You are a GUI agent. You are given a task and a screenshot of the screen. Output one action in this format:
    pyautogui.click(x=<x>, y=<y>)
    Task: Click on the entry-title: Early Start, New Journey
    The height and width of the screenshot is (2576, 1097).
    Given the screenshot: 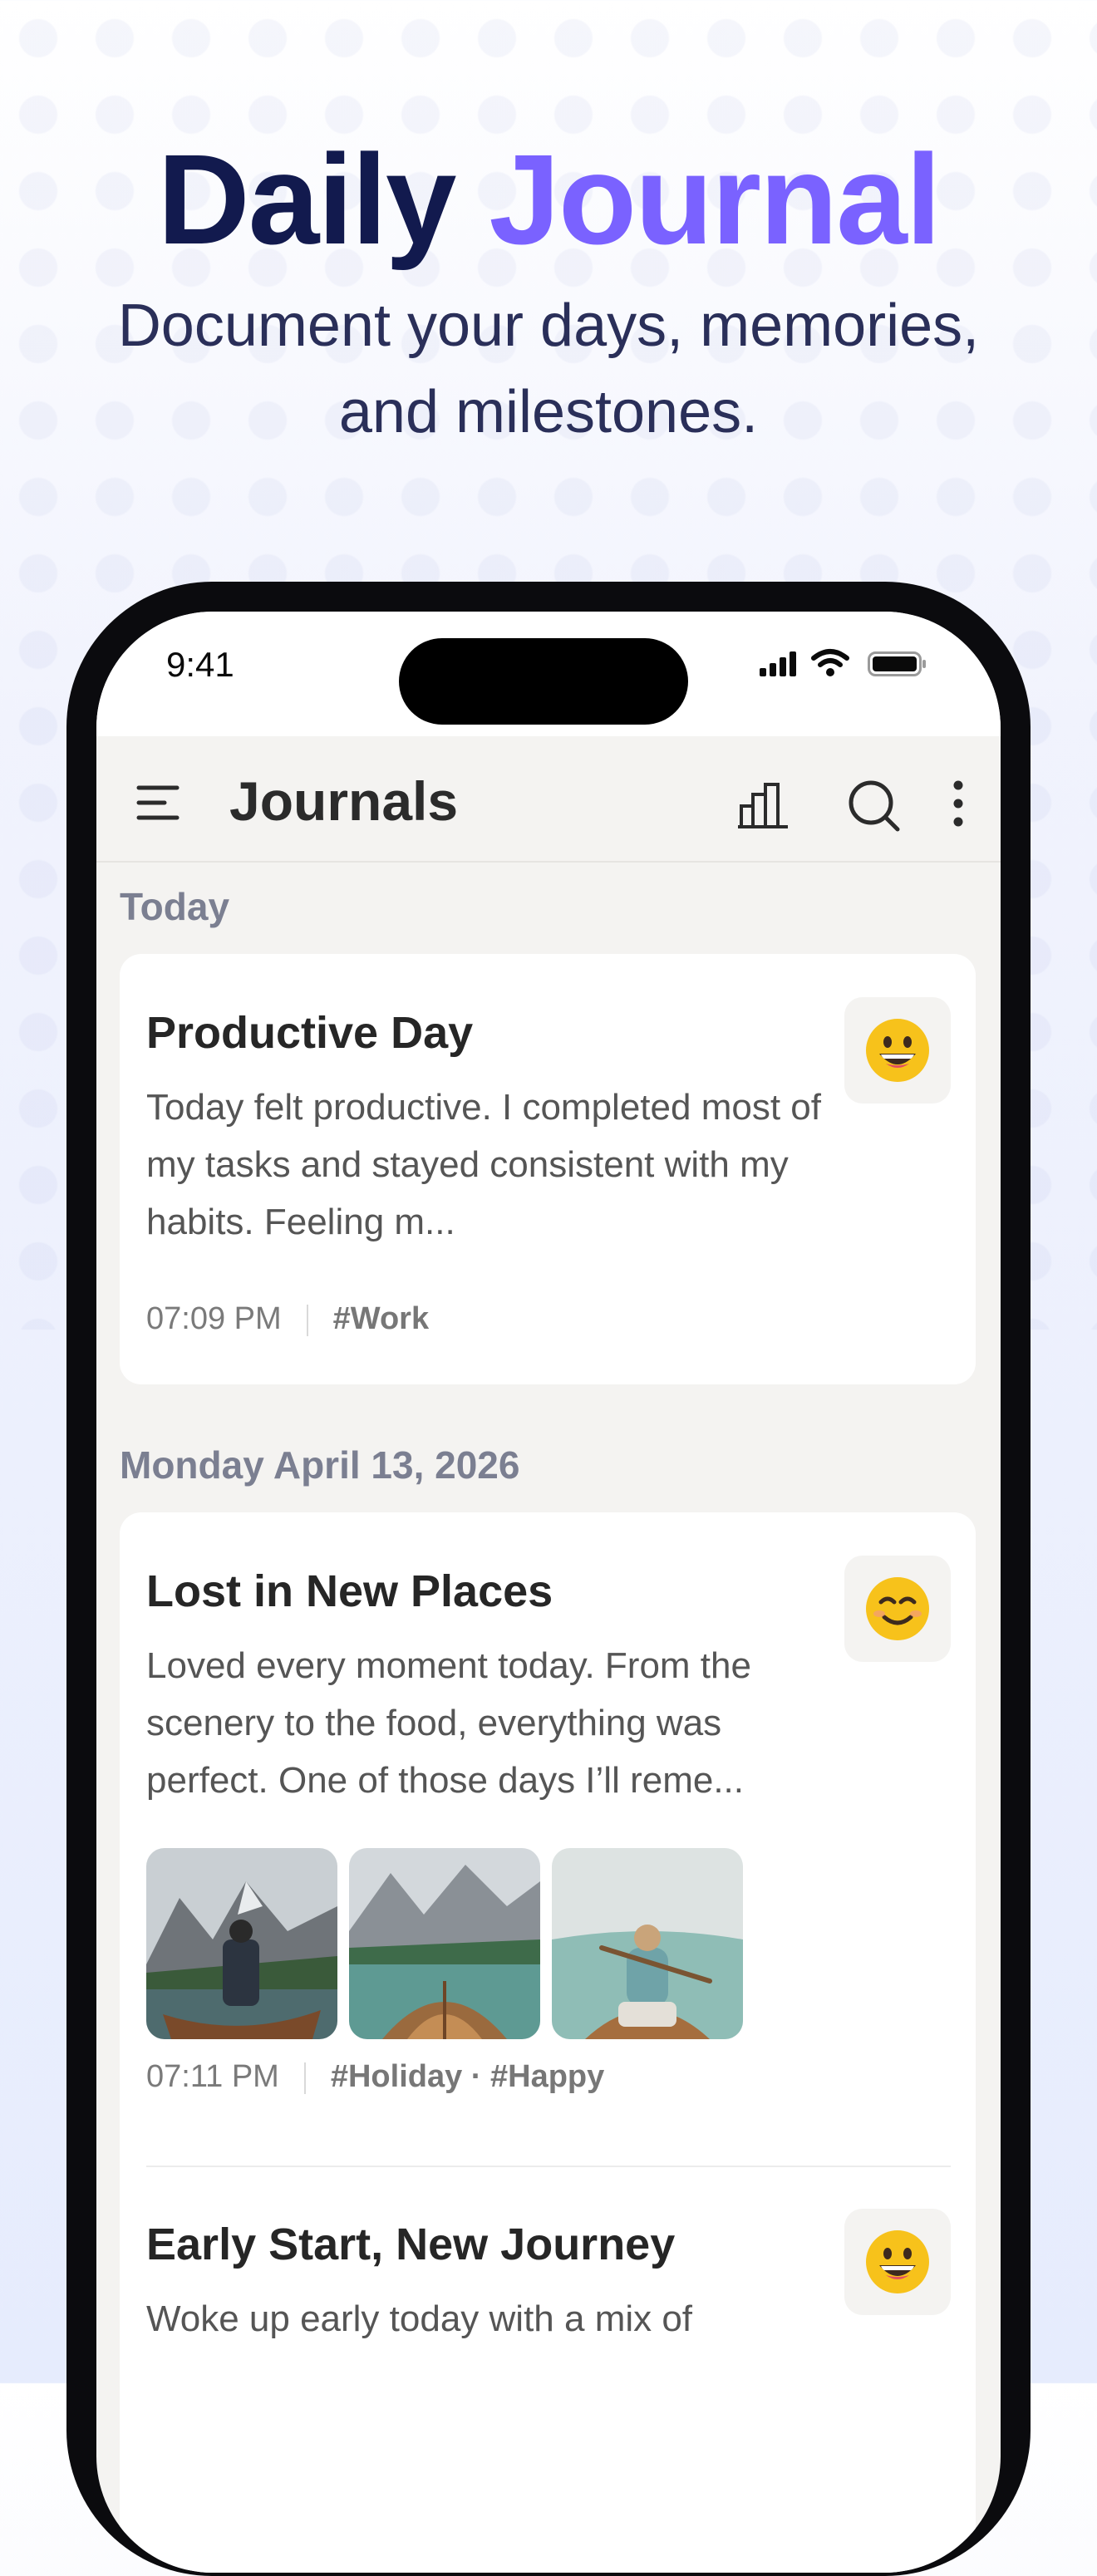 What is the action you would take?
    pyautogui.click(x=411, y=2244)
    